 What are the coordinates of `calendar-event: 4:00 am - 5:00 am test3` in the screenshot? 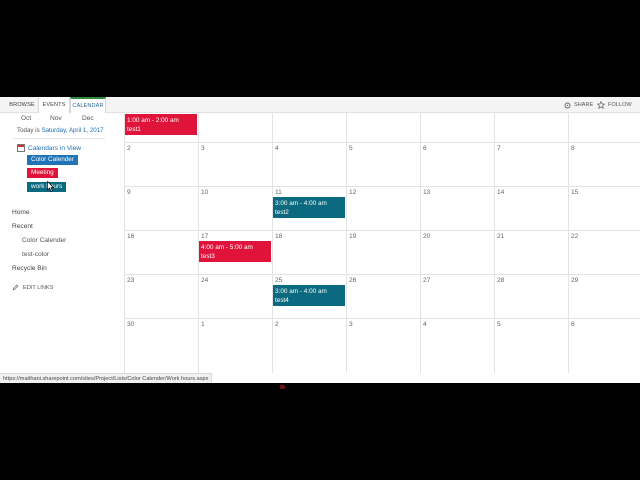 It's located at (235, 251).